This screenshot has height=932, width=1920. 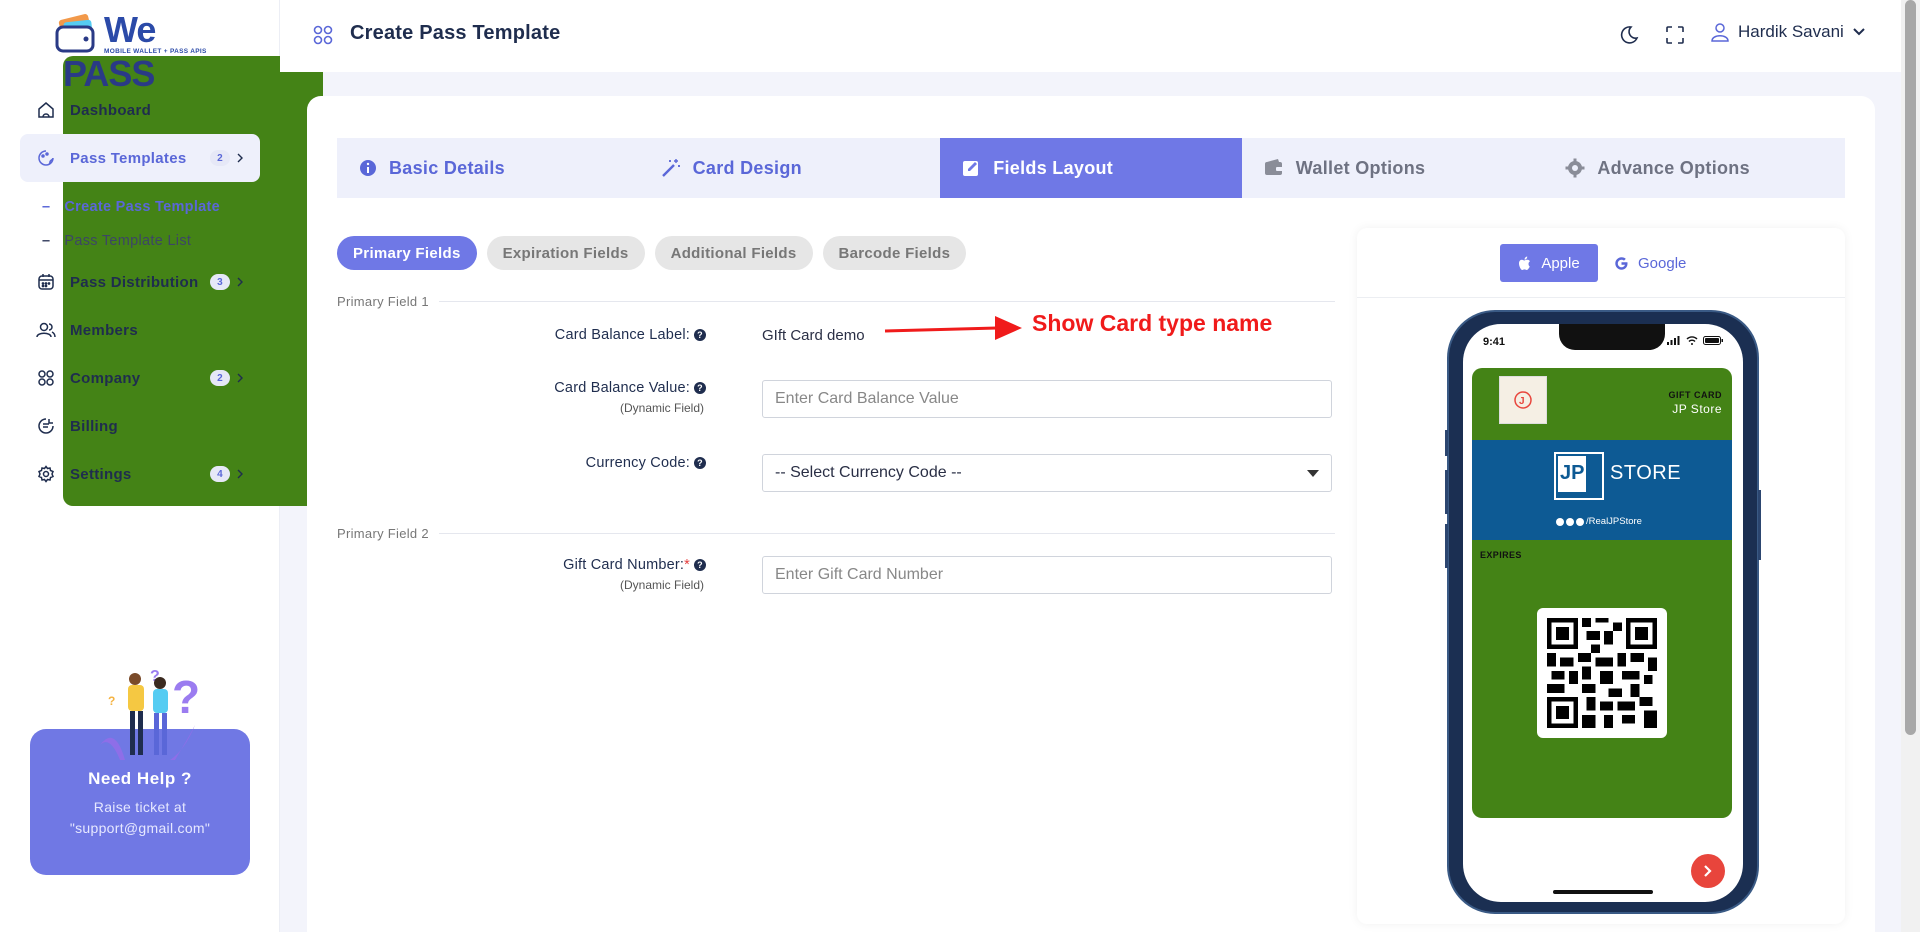 What do you see at coordinates (1859, 32) in the screenshot?
I see `chevron-down-icon` at bounding box center [1859, 32].